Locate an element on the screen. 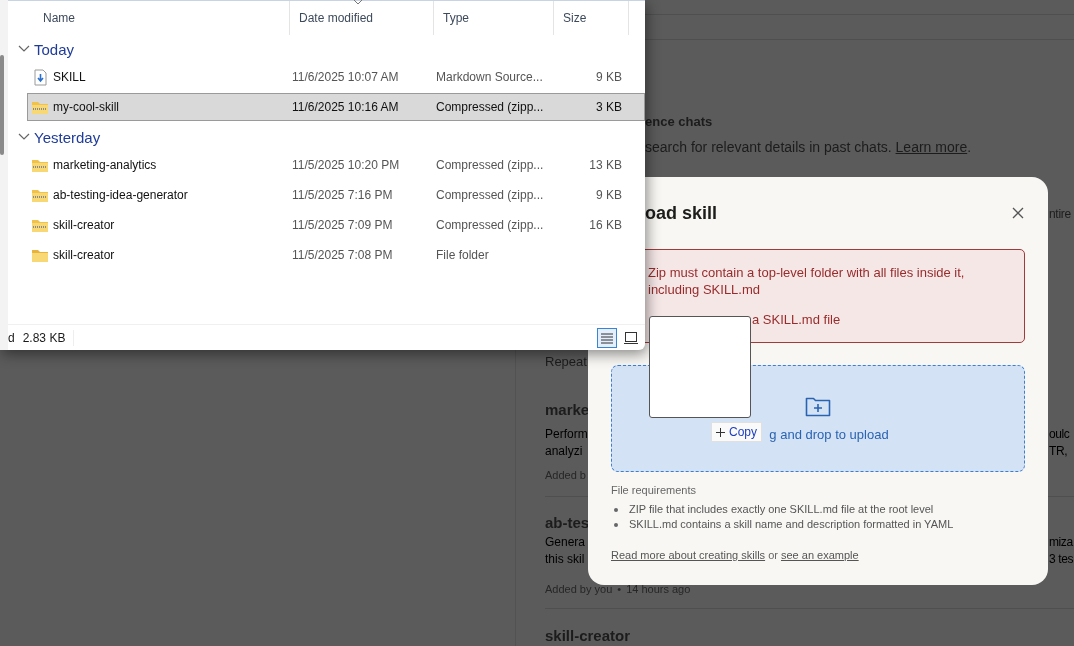 This screenshot has width=1074, height=646. file-row: my-cool-skill 11/6/2025 10:16 AM Compressed (zipp... 3 KB is located at coordinates (336, 107).